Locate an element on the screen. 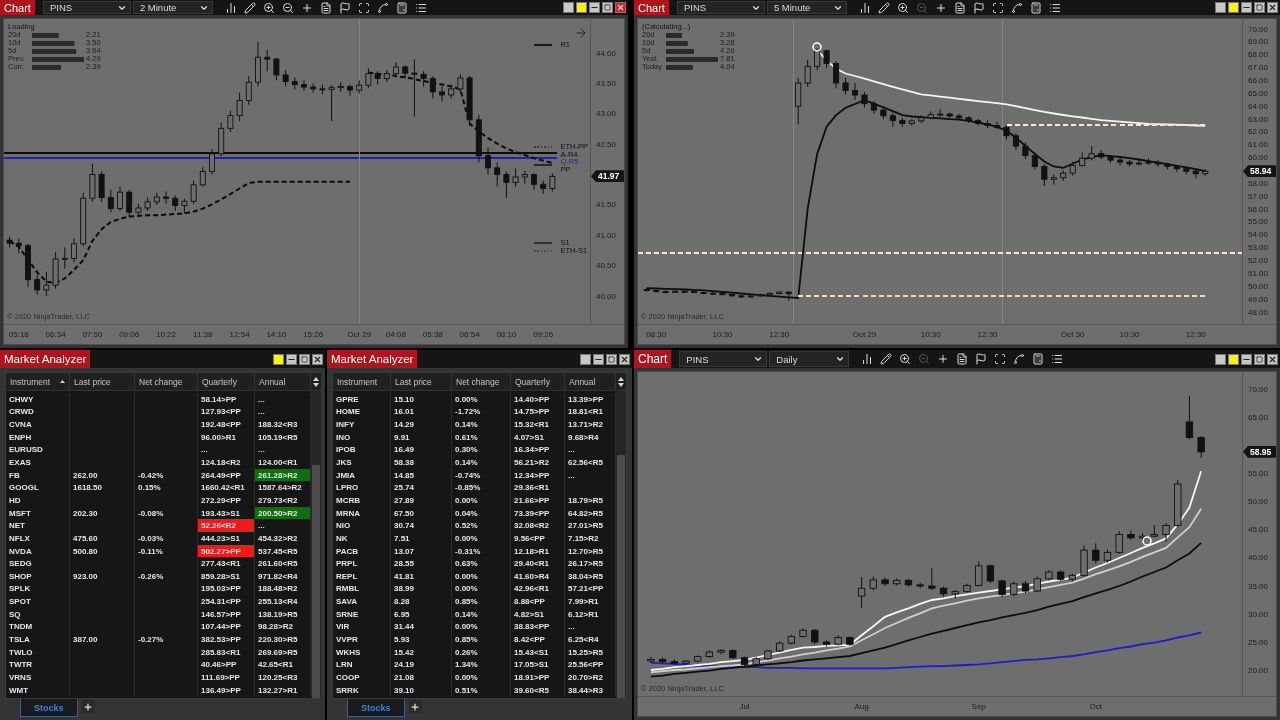 This screenshot has width=1280, height=720. table-cell: 0.63% is located at coordinates (481, 563).